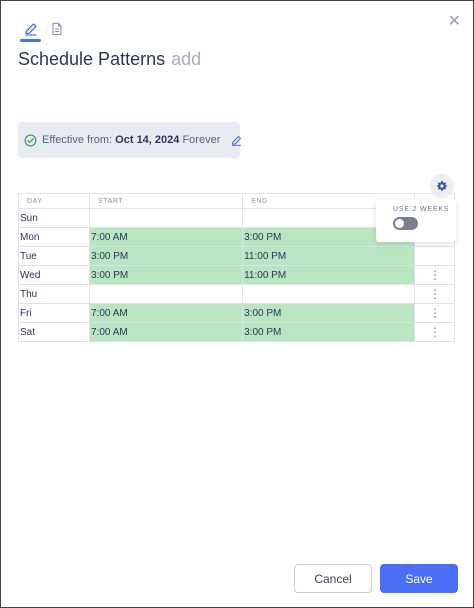 This screenshot has width=474, height=608. Describe the element at coordinates (54, 313) in the screenshot. I see `day-cell: Fri` at that location.